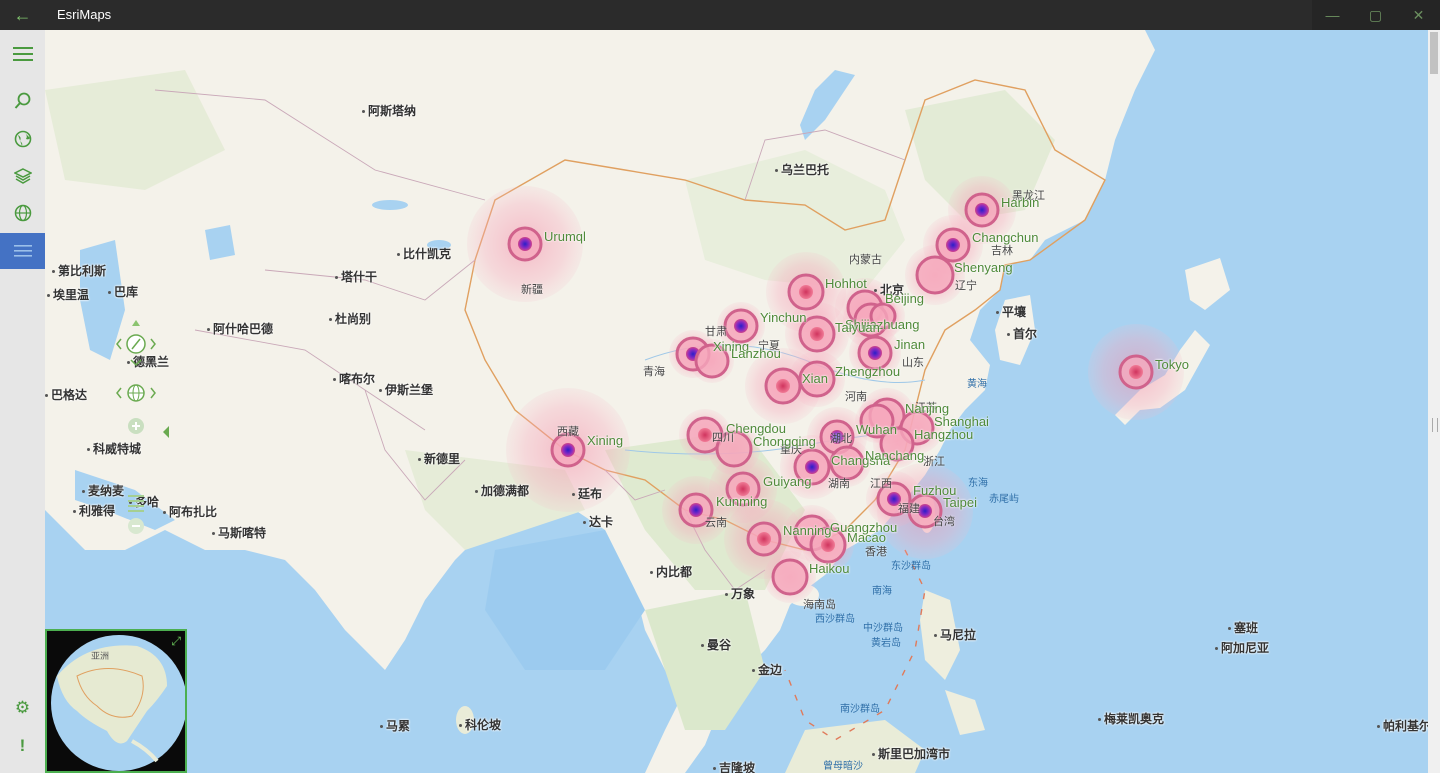 This screenshot has width=1440, height=773. What do you see at coordinates (136, 393) in the screenshot?
I see `globe-nav-icon` at bounding box center [136, 393].